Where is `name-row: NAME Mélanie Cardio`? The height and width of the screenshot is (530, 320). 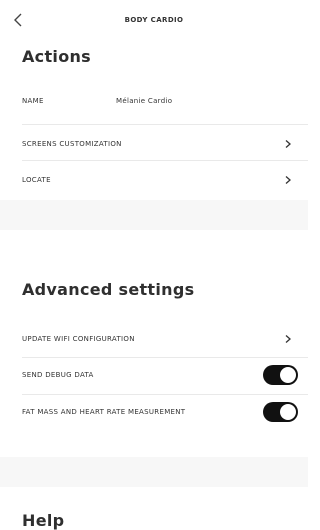 name-row: NAME Mélanie Cardio is located at coordinates (165, 101).